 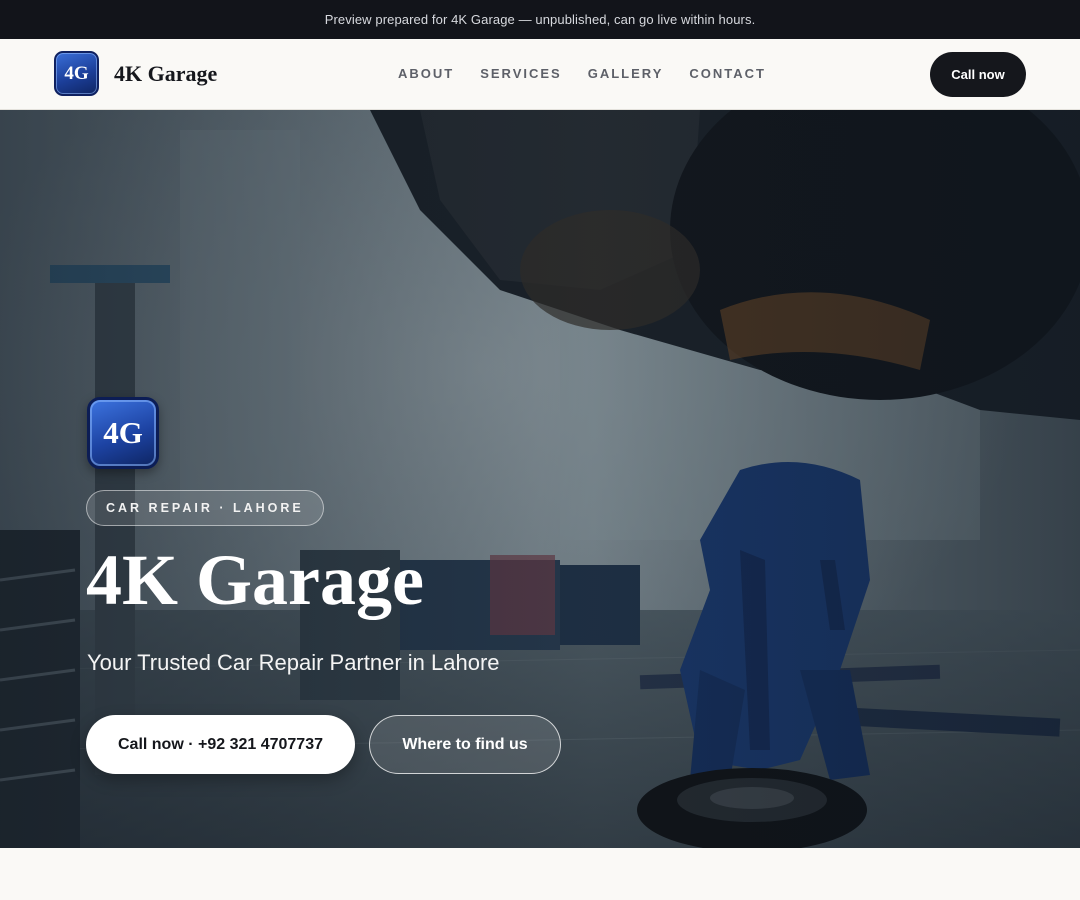 What do you see at coordinates (978, 74) in the screenshot?
I see `header-call-now-button: Call now` at bounding box center [978, 74].